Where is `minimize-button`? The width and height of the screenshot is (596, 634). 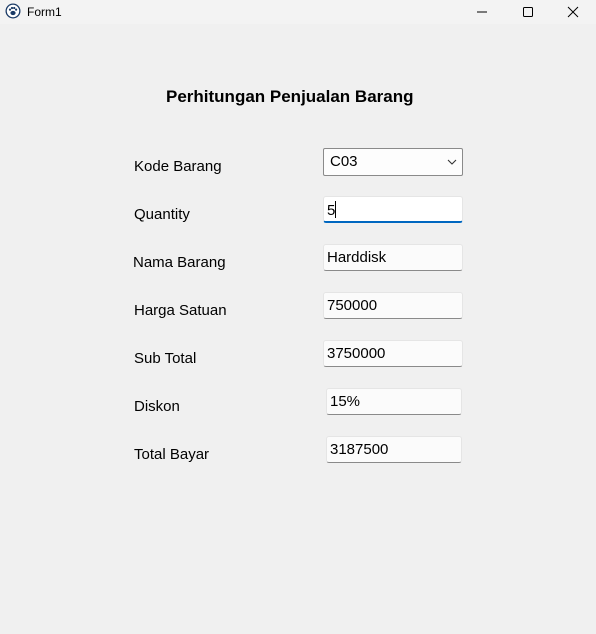 minimize-button is located at coordinates (482, 12).